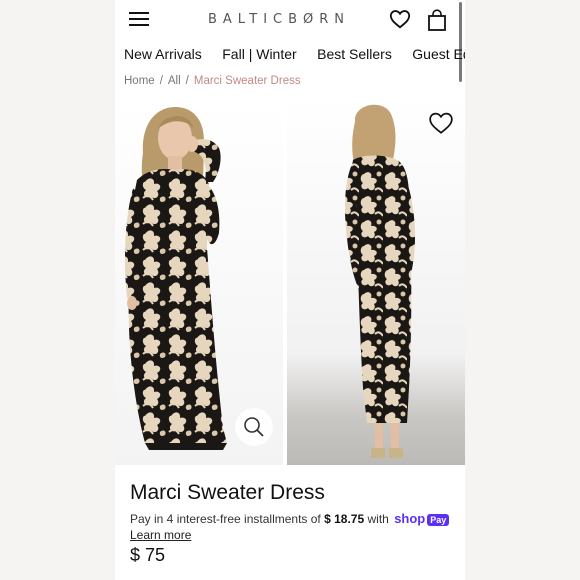 This screenshot has width=580, height=580. Describe the element at coordinates (437, 20) in the screenshot. I see `shopping-bag-icon` at that location.